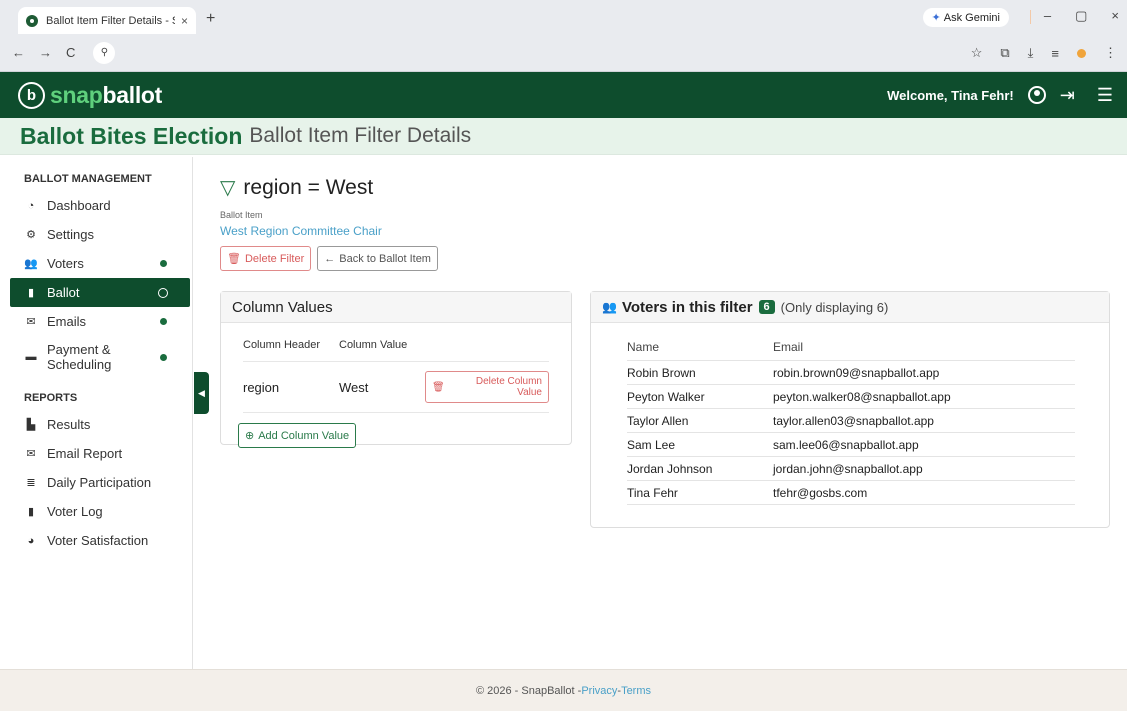 Image resolution: width=1127 pixels, height=711 pixels. What do you see at coordinates (924, 444) in the screenshot?
I see `voter-email: sam.lee06@snapballot.app` at bounding box center [924, 444].